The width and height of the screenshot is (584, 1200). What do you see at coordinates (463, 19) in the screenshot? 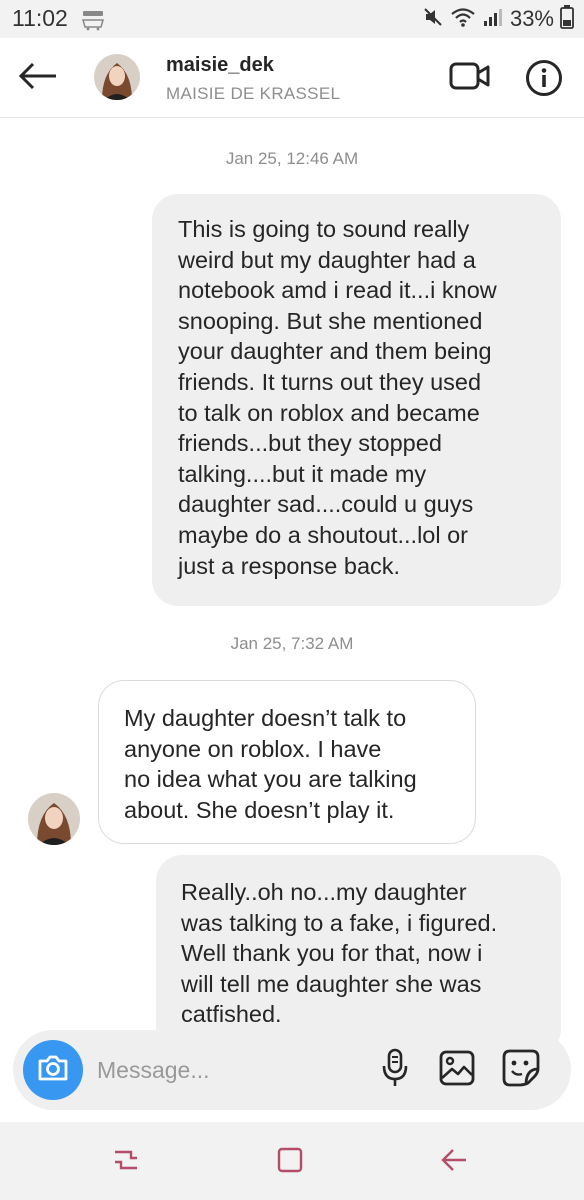
I see `wifi-icon` at bounding box center [463, 19].